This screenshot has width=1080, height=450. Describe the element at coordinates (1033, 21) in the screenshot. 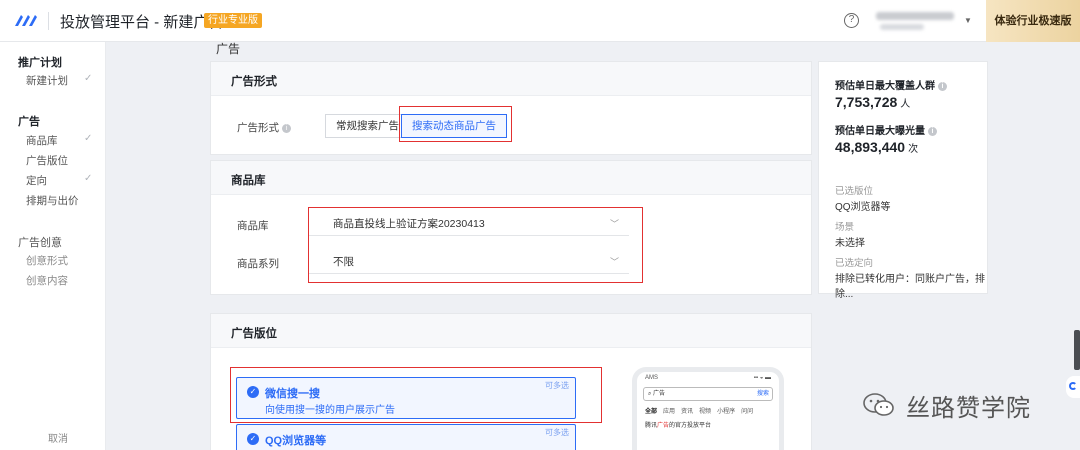

I see `trial-fast-edition-button: 体验行业极速版` at that location.